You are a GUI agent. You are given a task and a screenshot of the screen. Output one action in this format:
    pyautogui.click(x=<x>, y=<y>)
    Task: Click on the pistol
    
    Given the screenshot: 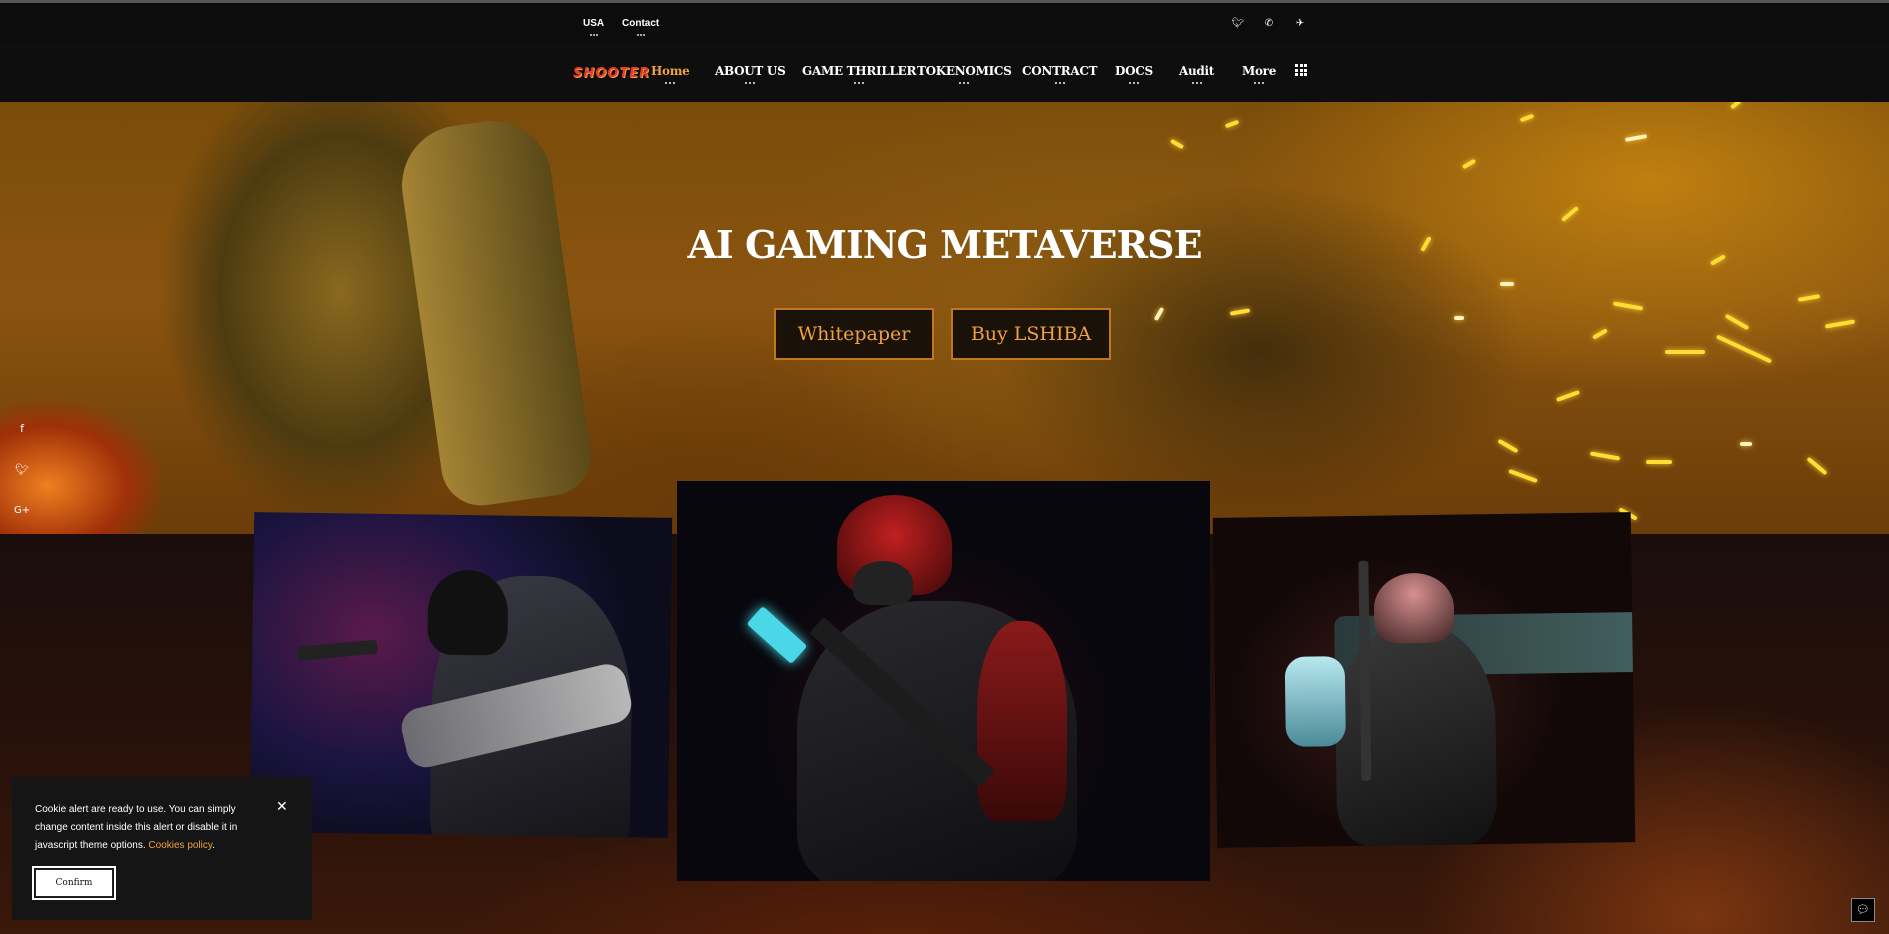 What is the action you would take?
    pyautogui.click(x=337, y=650)
    